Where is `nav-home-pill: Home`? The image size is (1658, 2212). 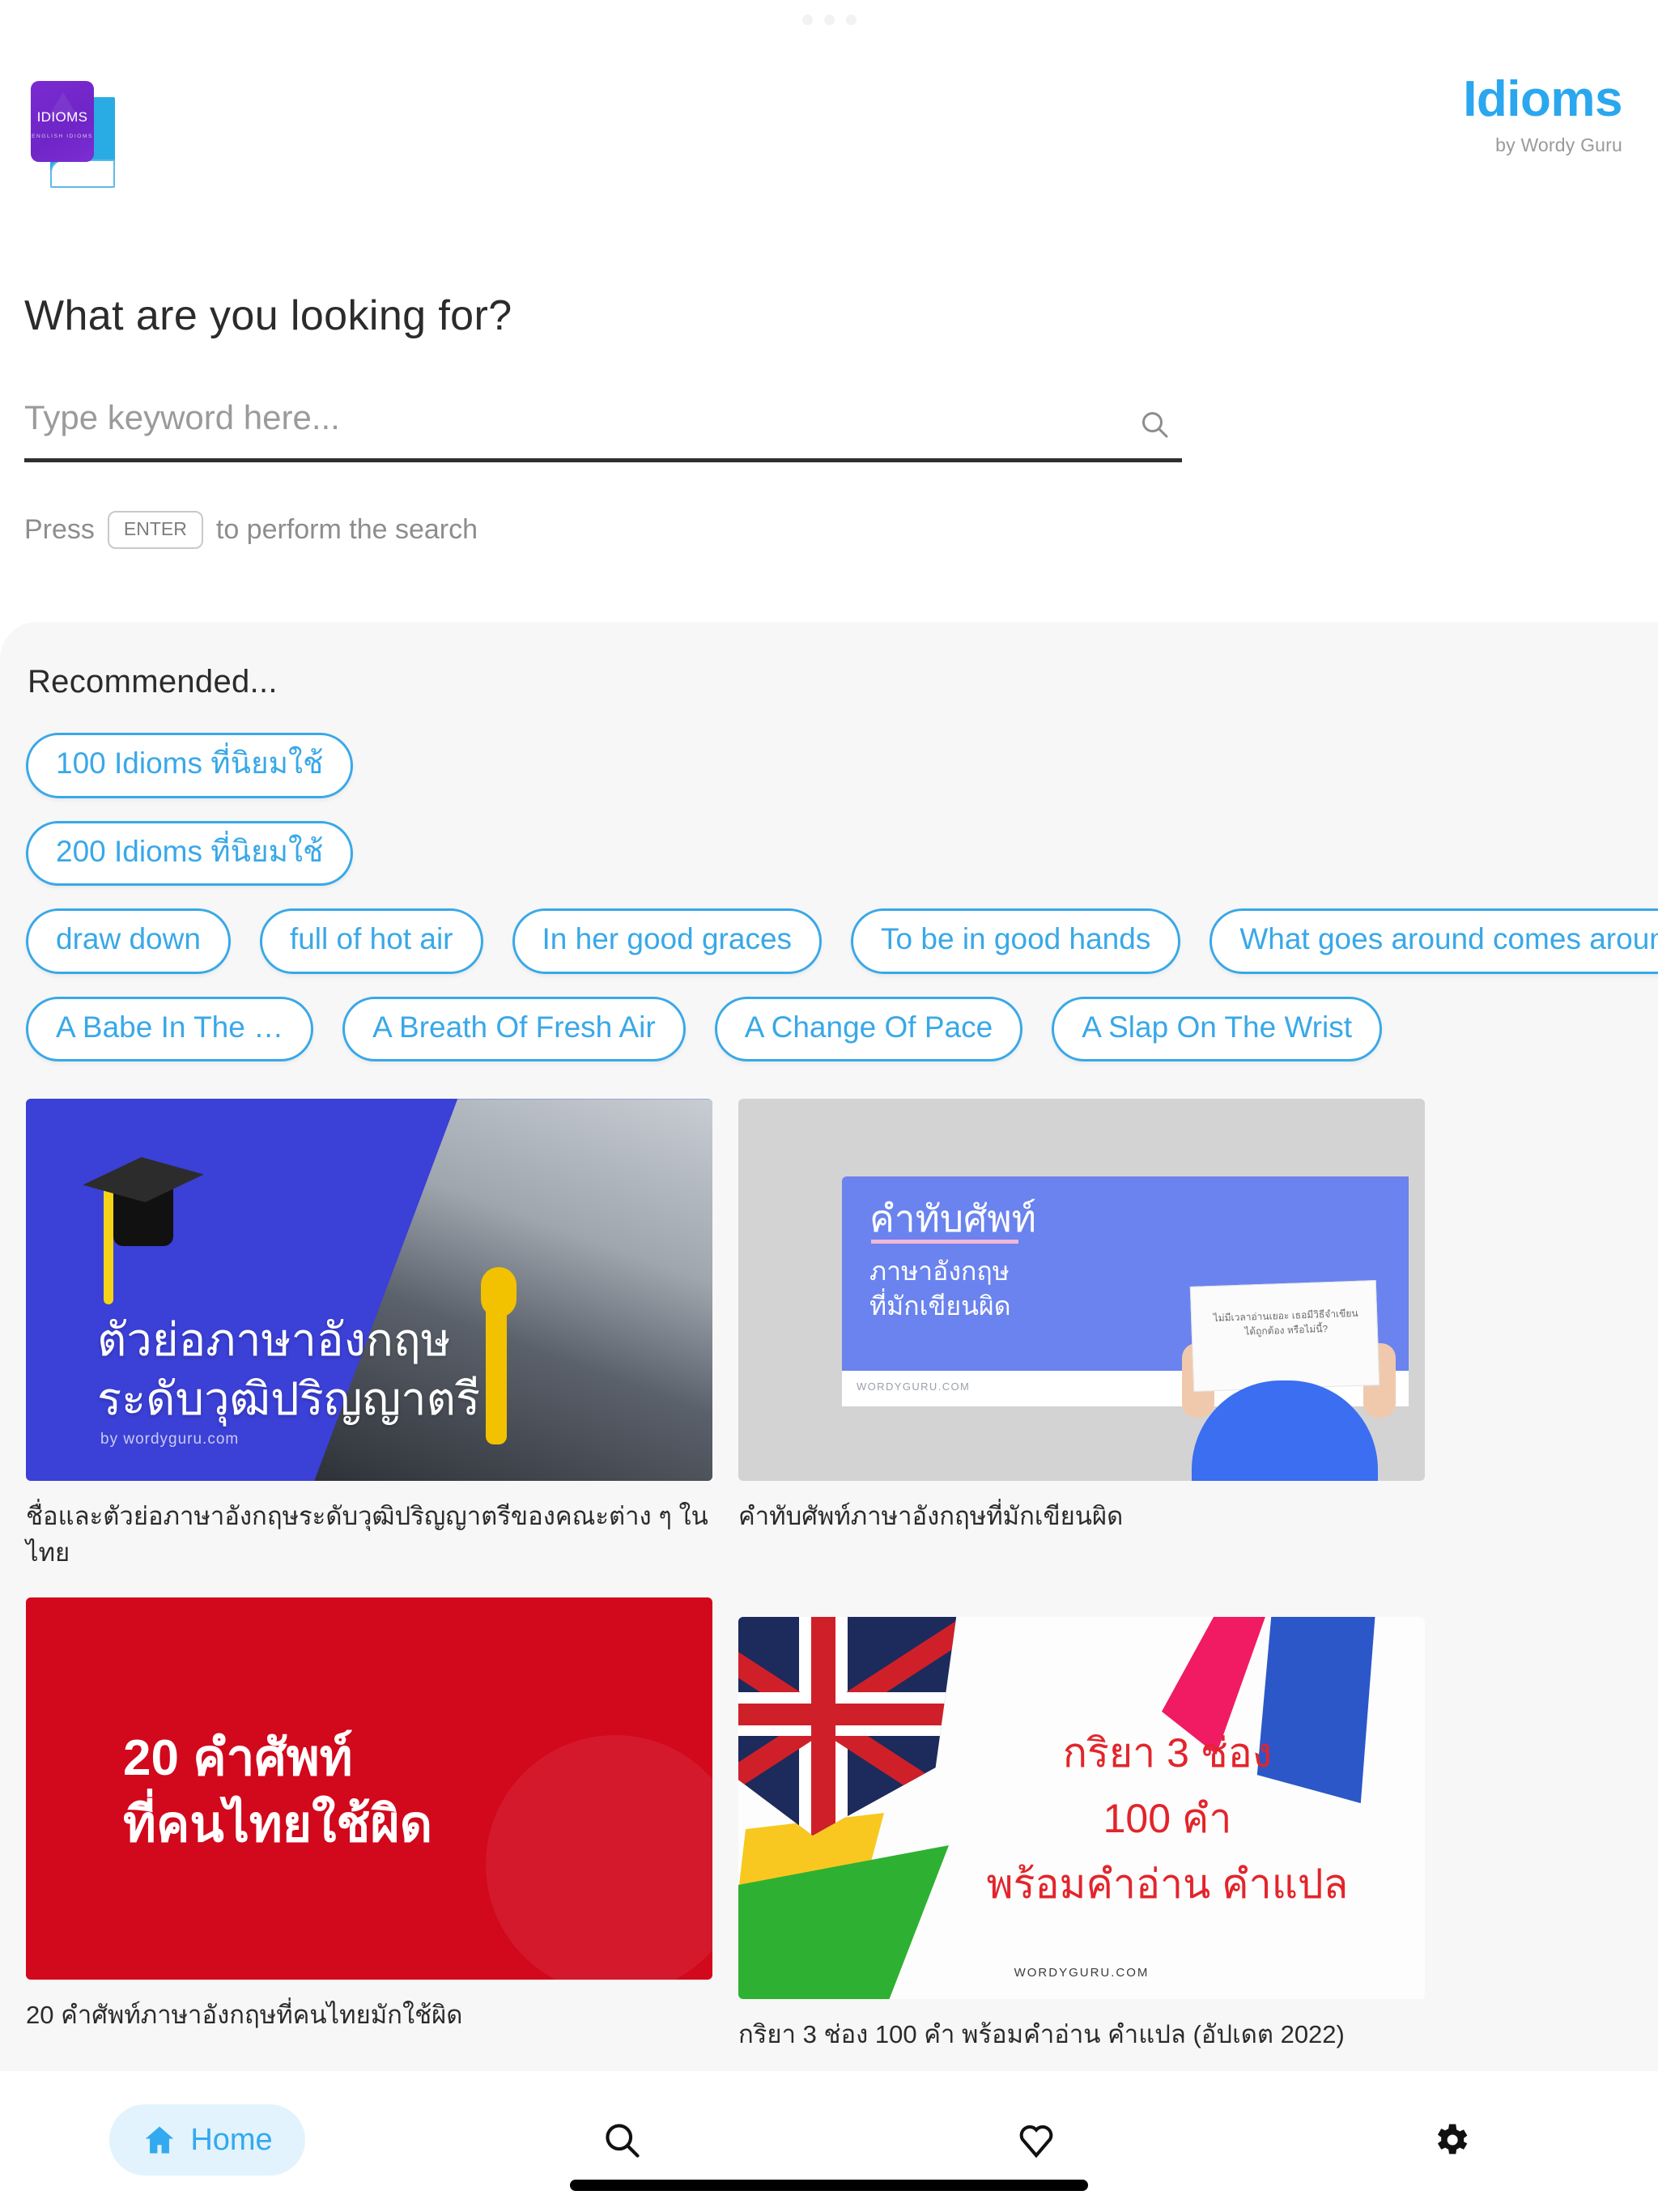 nav-home-pill: Home is located at coordinates (207, 2140).